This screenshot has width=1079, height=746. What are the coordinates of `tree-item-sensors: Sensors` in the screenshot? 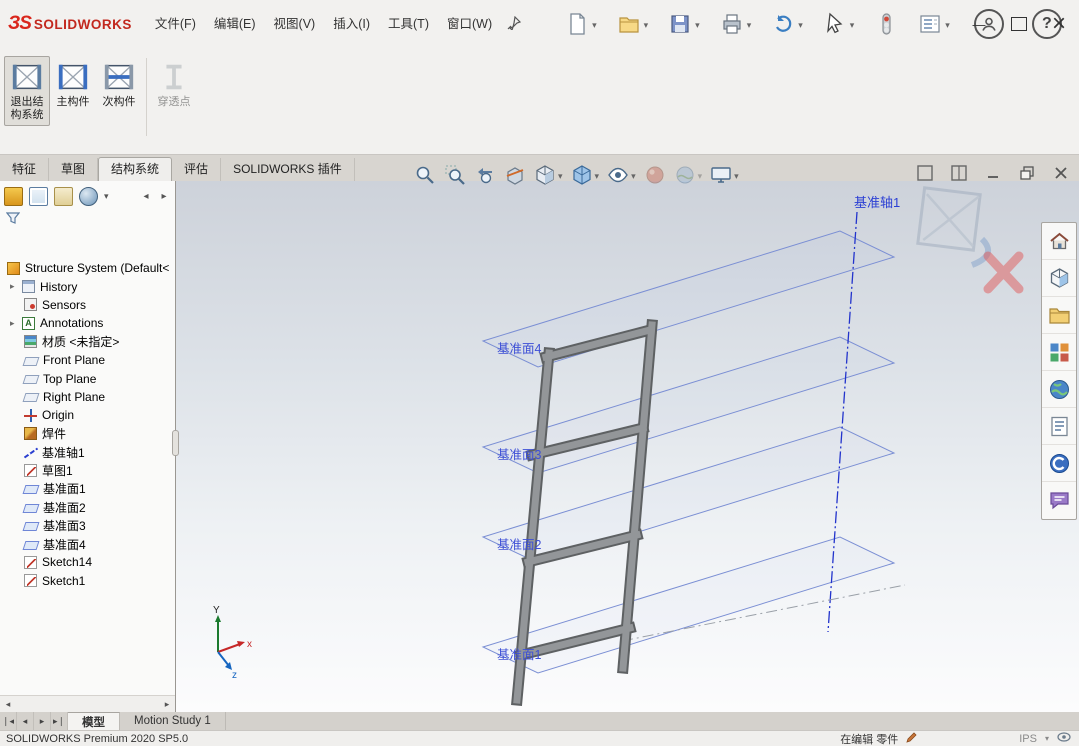 It's located at (87, 305).